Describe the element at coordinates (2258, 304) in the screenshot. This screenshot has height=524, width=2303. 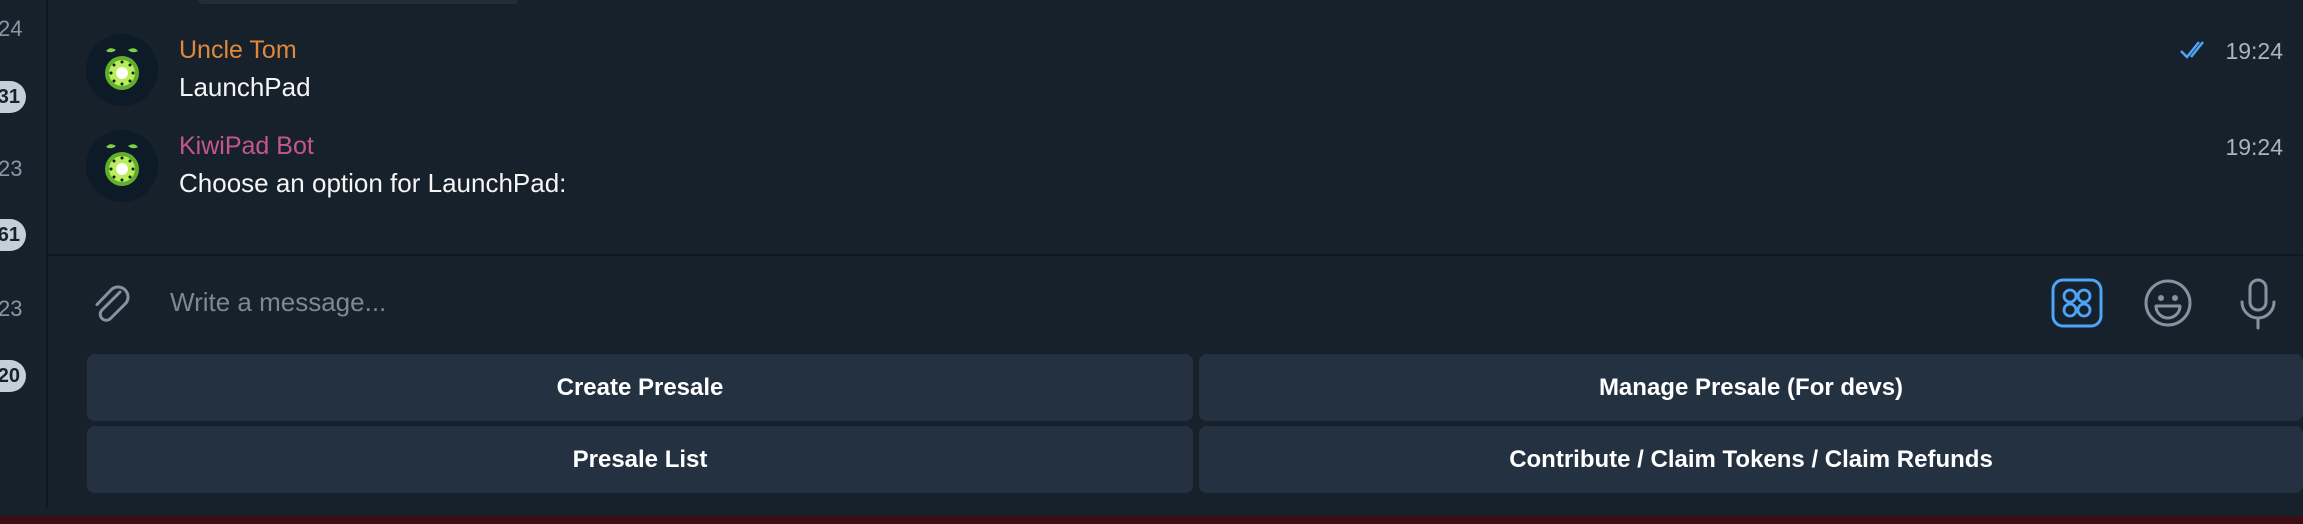
I see `microphone-icon` at that location.